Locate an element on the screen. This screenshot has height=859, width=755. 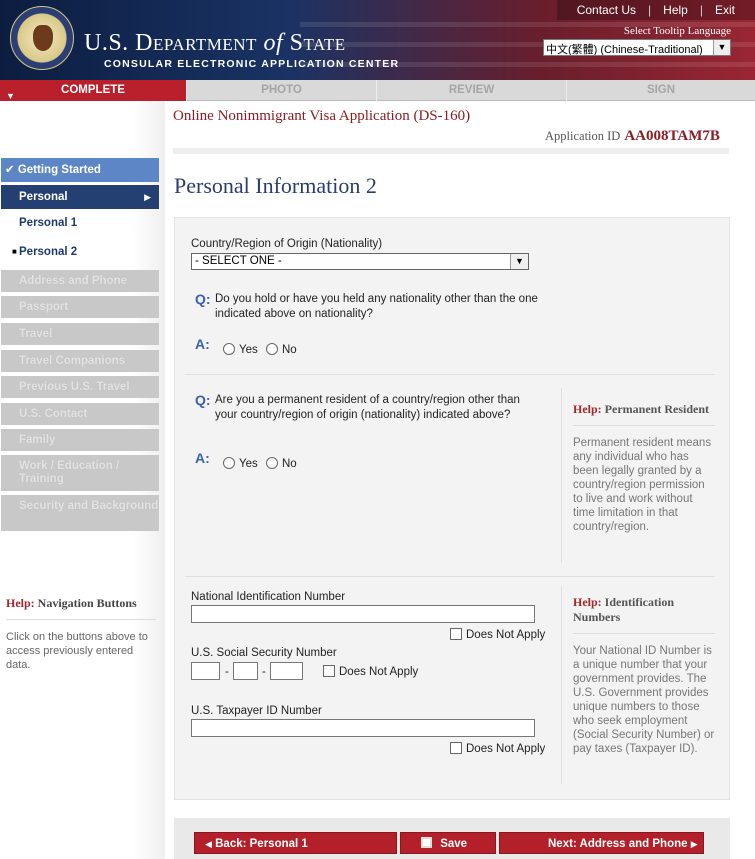
sidebar-item-work-education: Work / Education / Training is located at coordinates (80, 473).